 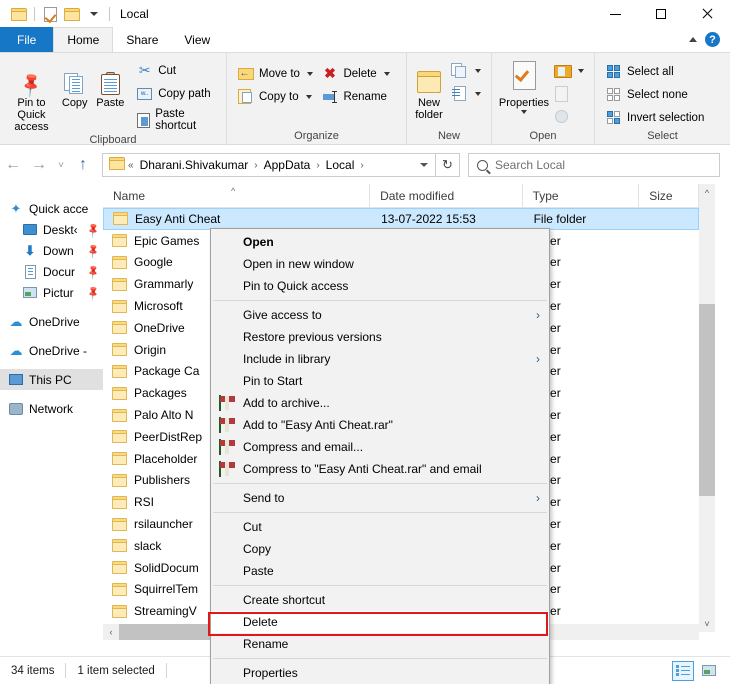 I want to click on context-menu-item-rename: Rename, so click(x=380, y=644).